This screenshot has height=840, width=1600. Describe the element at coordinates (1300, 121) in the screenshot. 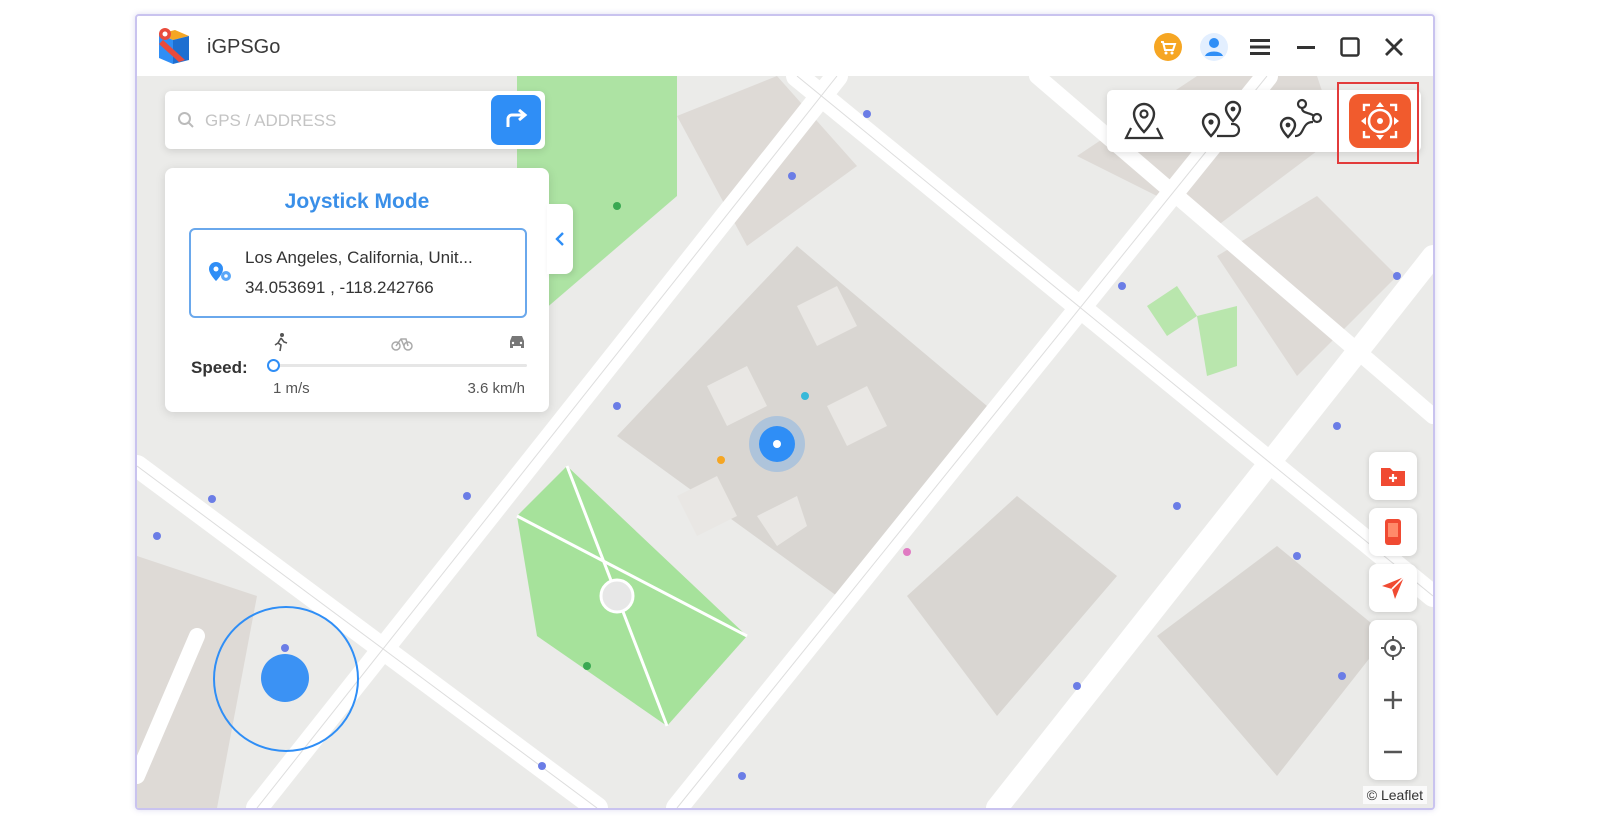

I see `multi-spot-icon` at that location.